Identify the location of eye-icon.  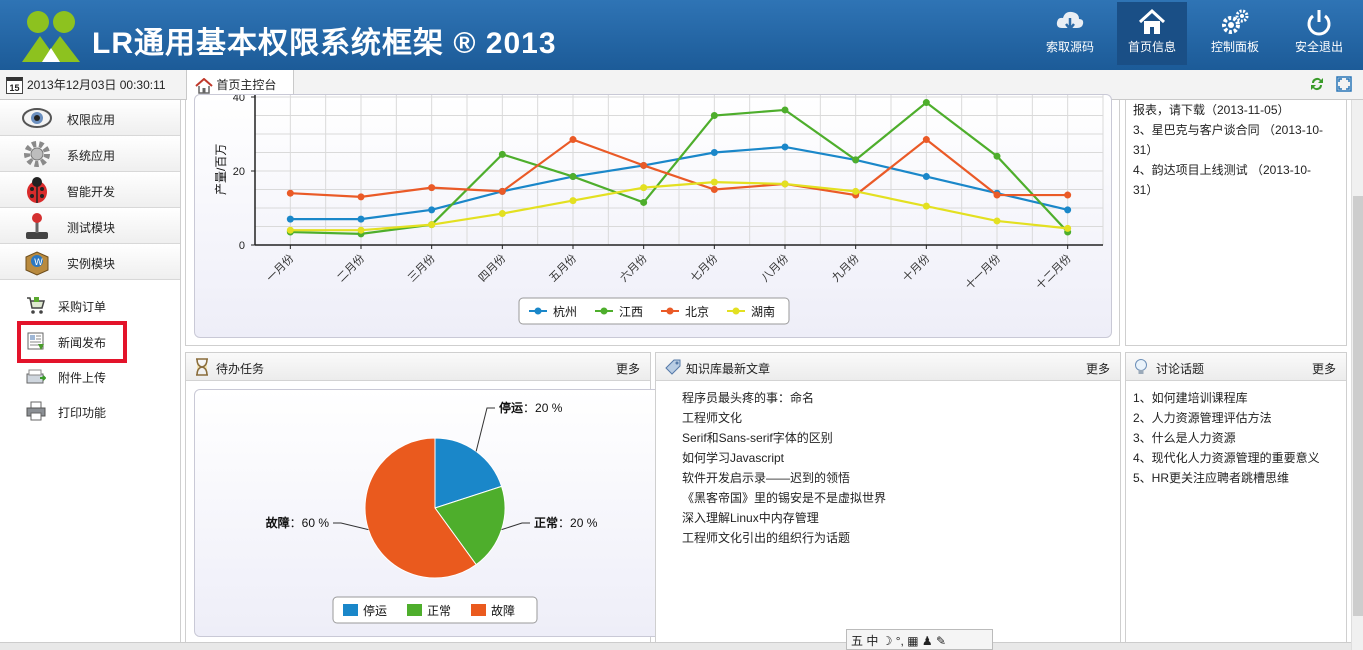
(37, 118).